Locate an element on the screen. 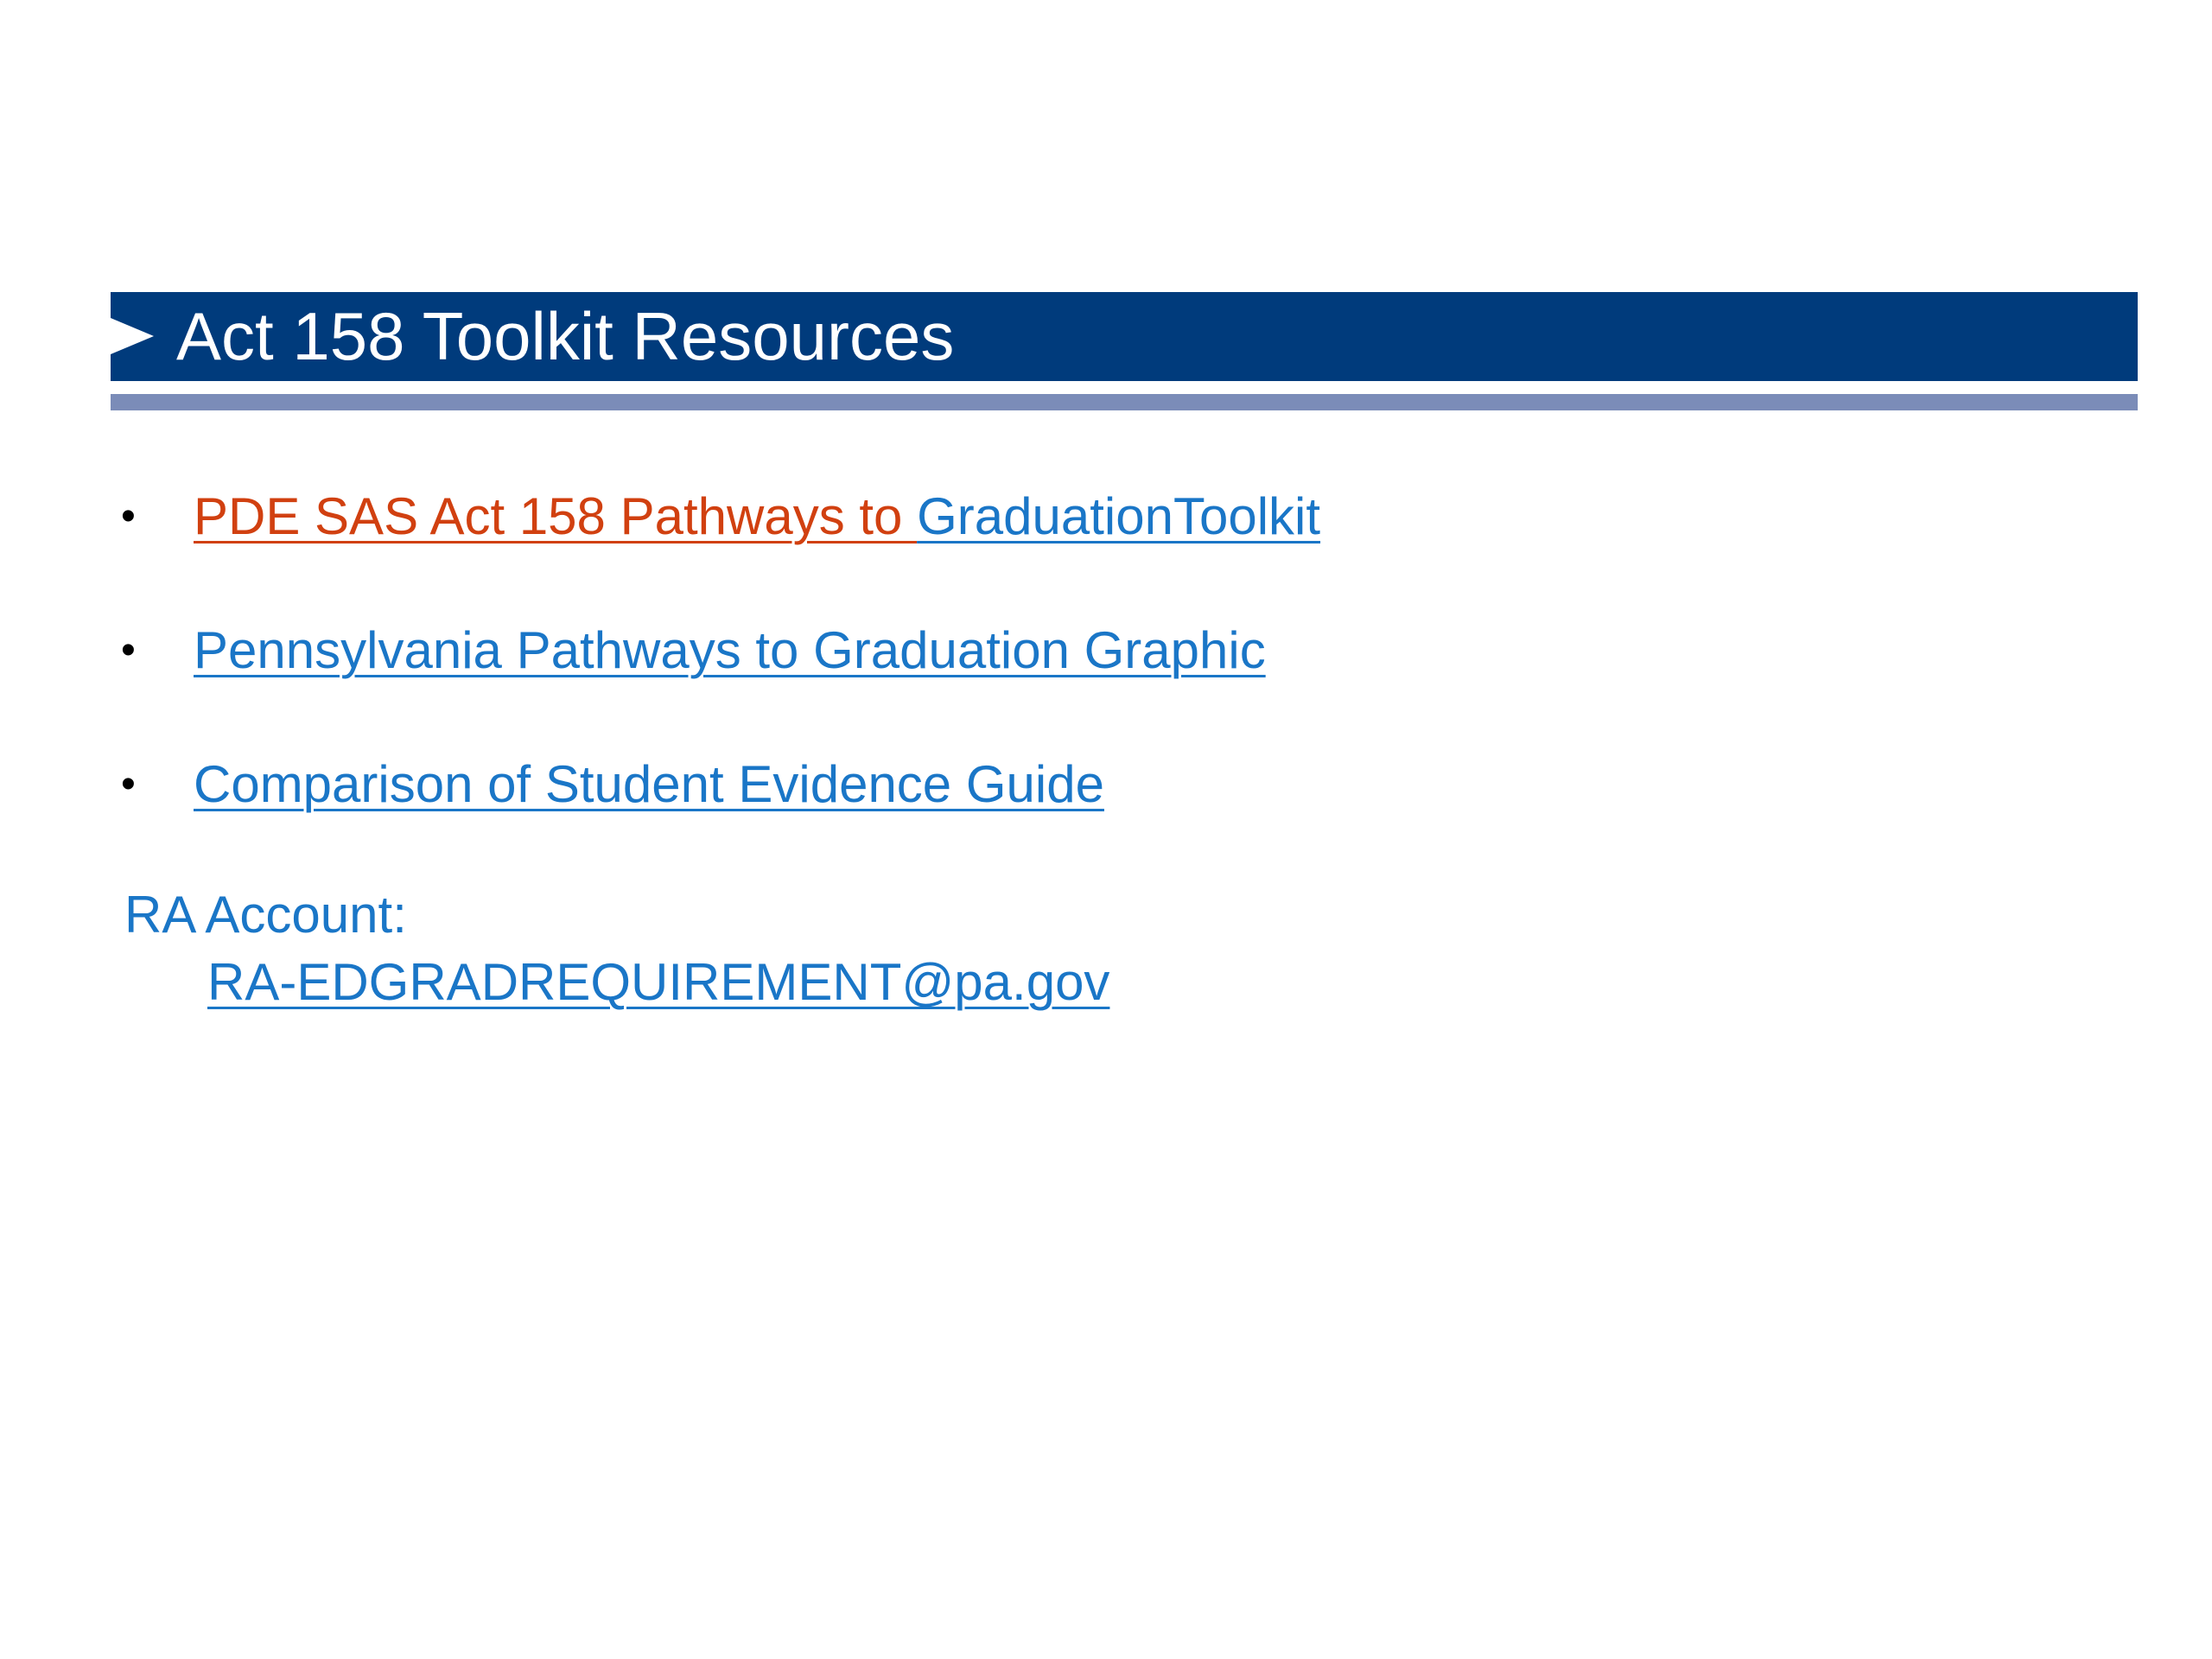  pde-sas-toolkit-link: PDE SAS Act 158 Pathways to is located at coordinates (555, 516).